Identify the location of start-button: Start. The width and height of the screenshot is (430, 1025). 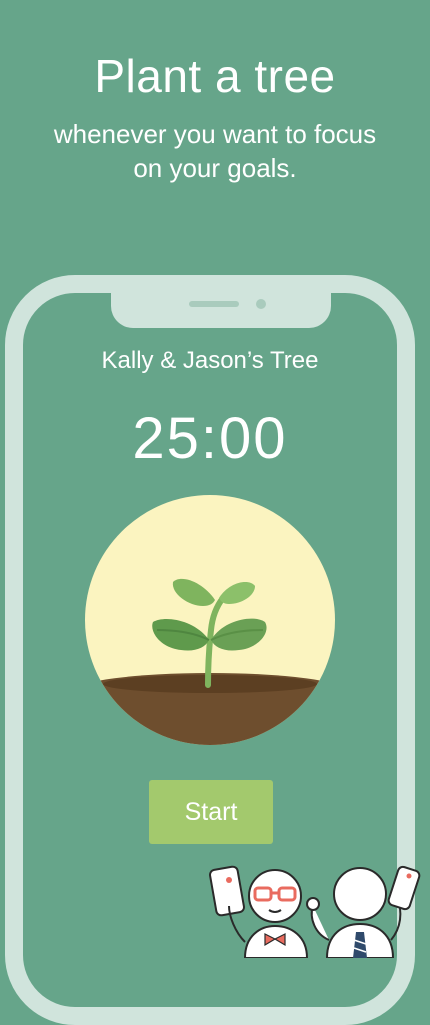
(211, 812).